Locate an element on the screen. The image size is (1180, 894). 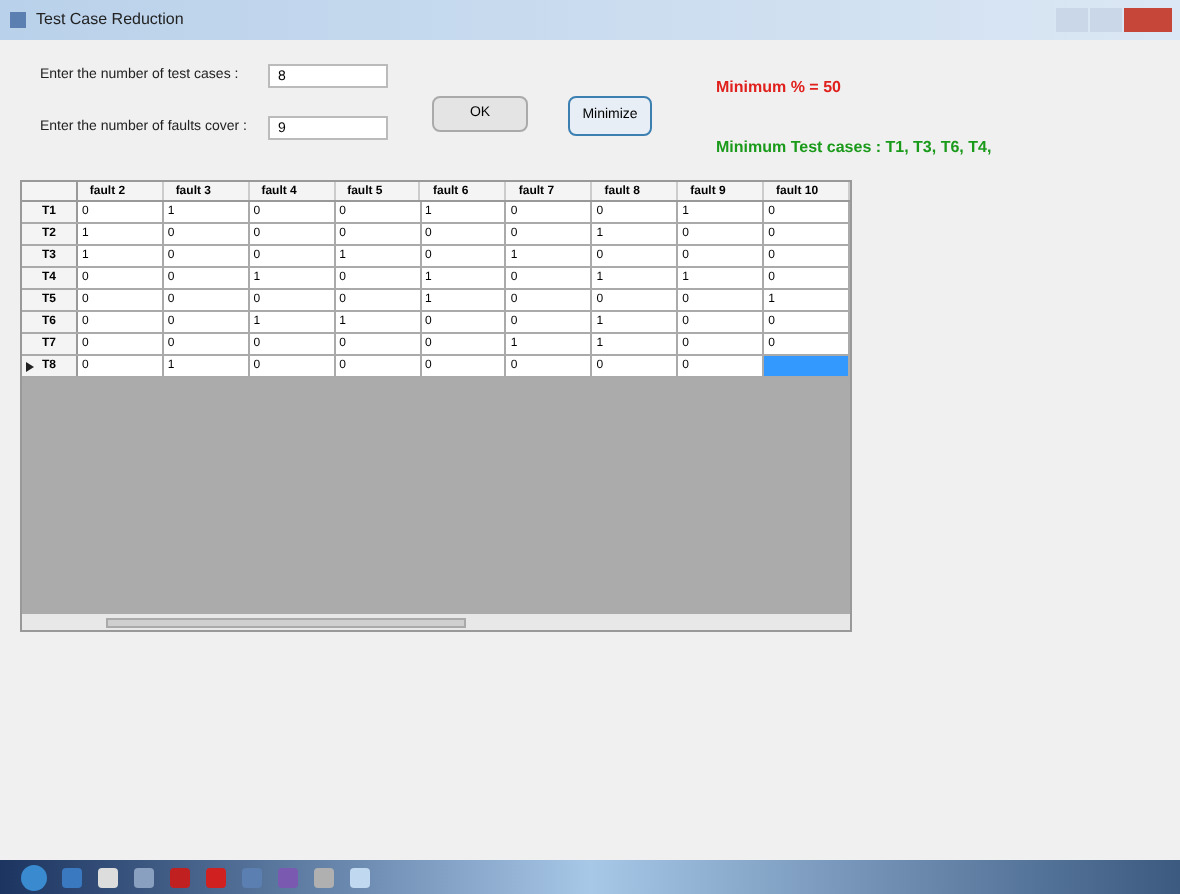
start-icon is located at coordinates (34, 877).